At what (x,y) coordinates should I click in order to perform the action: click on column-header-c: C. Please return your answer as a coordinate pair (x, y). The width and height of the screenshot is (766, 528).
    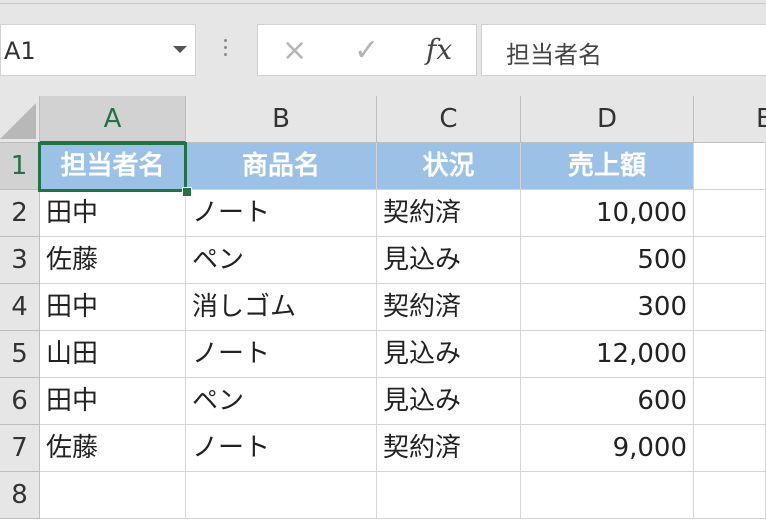
    Looking at the image, I should click on (449, 119).